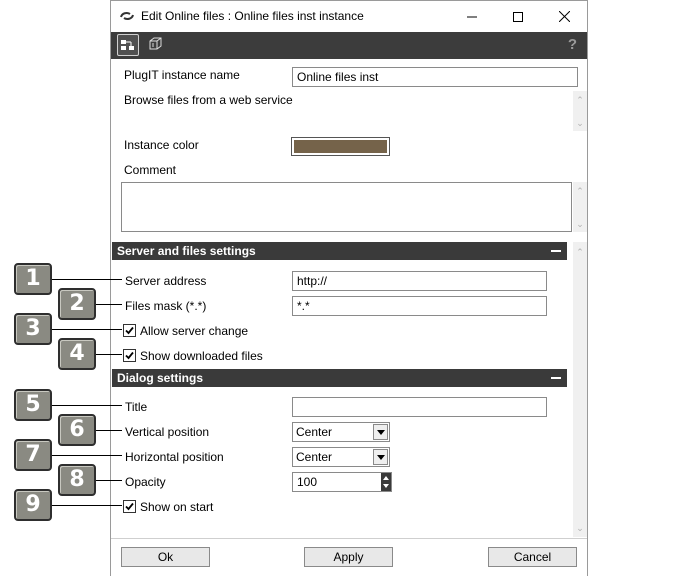 This screenshot has height=577, width=700. What do you see at coordinates (532, 557) in the screenshot?
I see `cancel-button: Cancel` at bounding box center [532, 557].